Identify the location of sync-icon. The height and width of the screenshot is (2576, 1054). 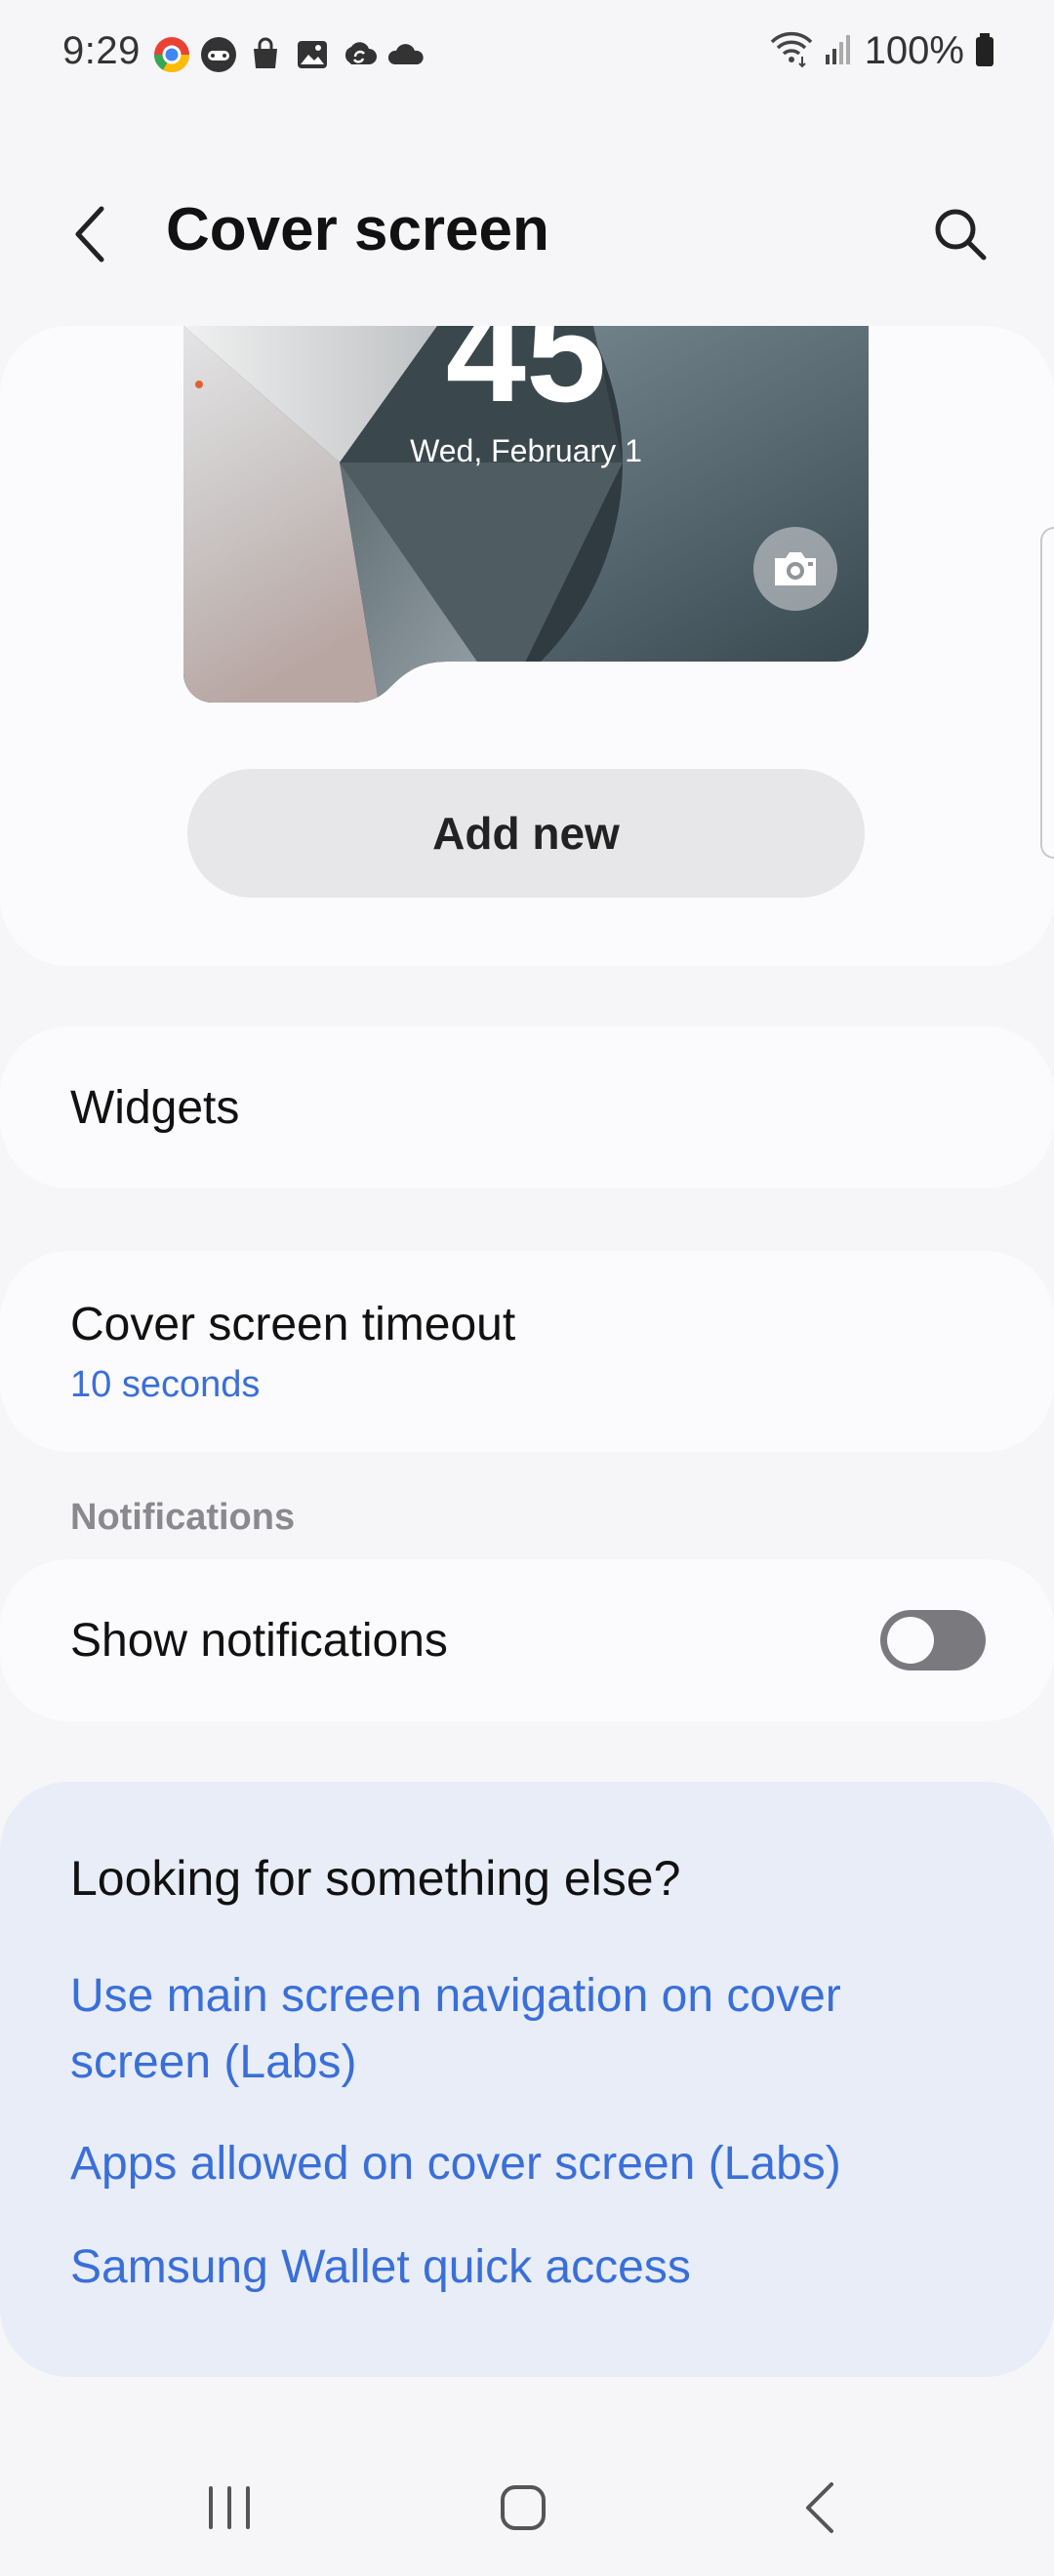
(359, 54).